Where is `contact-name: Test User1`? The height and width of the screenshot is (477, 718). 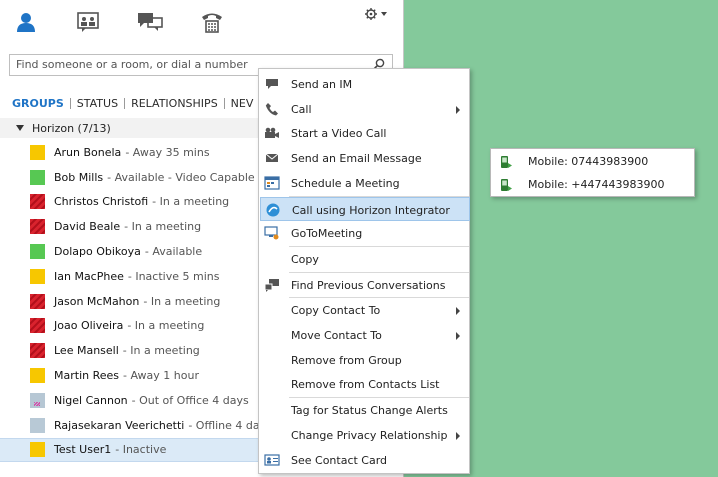 contact-name: Test User1 is located at coordinates (83, 450).